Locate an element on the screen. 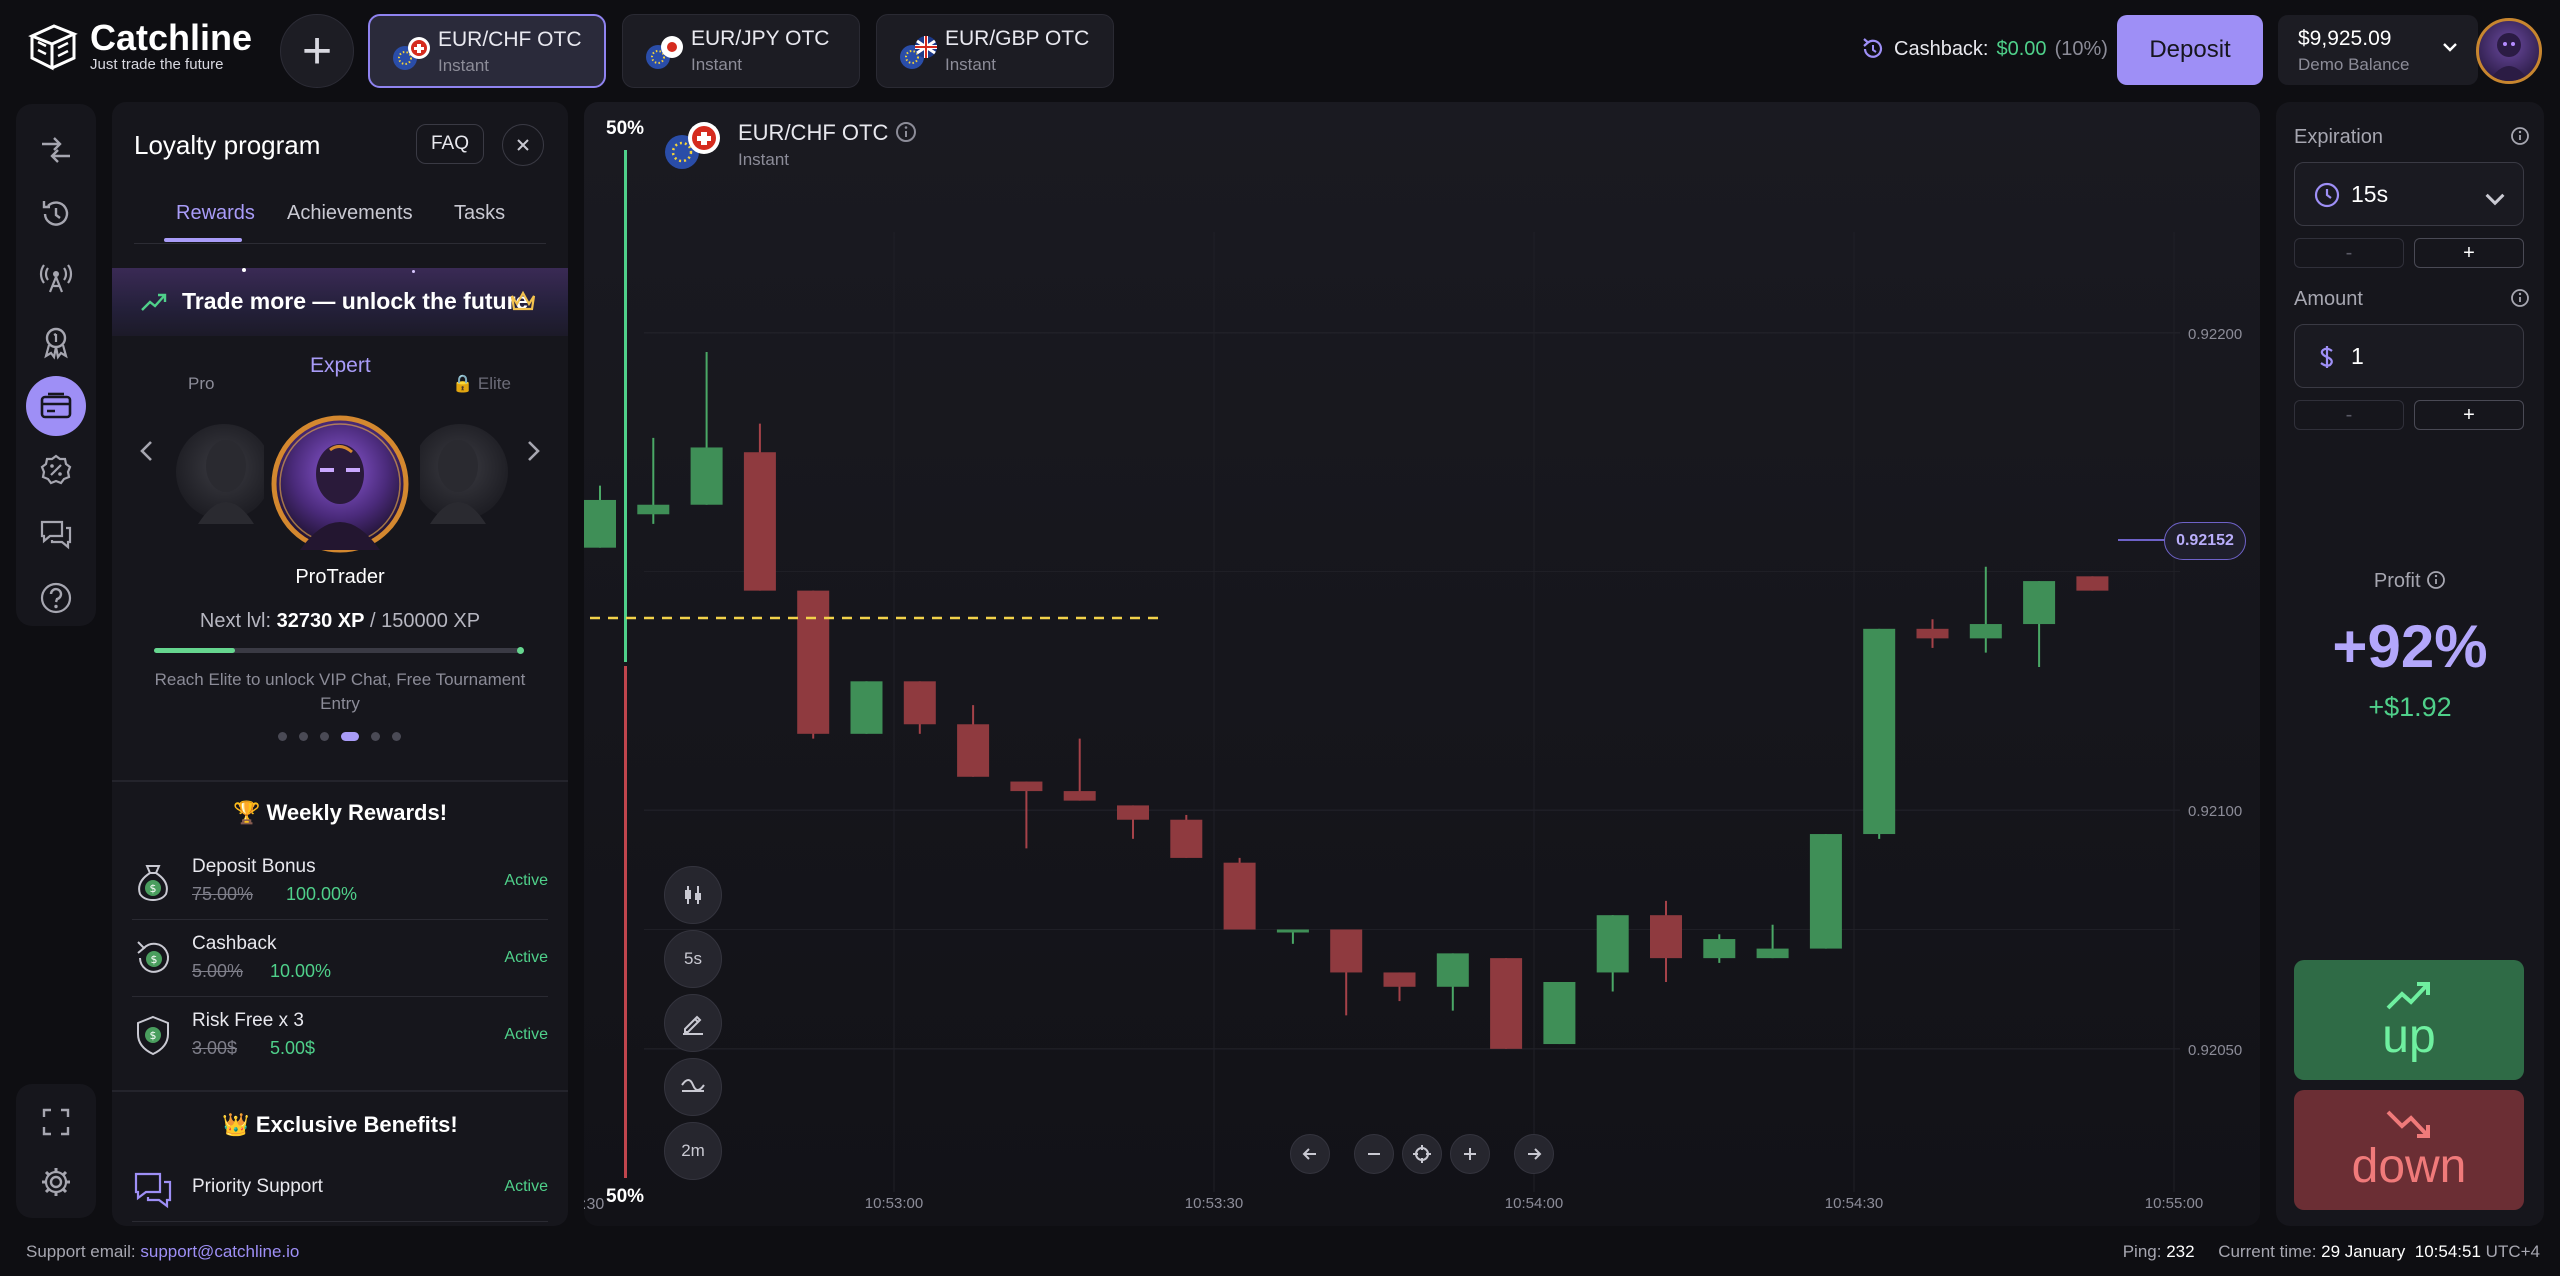 The width and height of the screenshot is (2560, 1276). pencil-icon is located at coordinates (693, 1025).